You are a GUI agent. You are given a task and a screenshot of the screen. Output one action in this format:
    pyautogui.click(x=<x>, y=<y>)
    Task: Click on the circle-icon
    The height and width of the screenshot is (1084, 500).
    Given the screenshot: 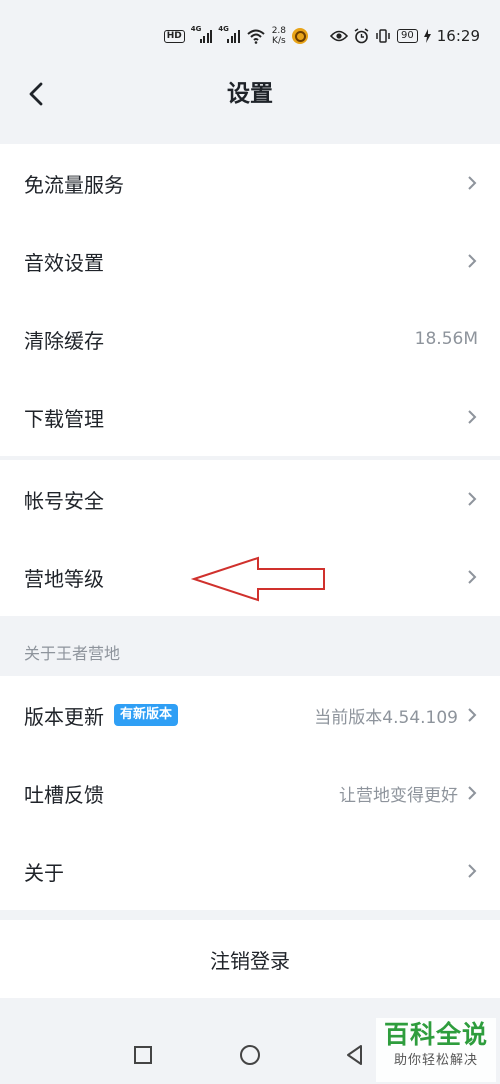 What is the action you would take?
    pyautogui.click(x=250, y=1055)
    